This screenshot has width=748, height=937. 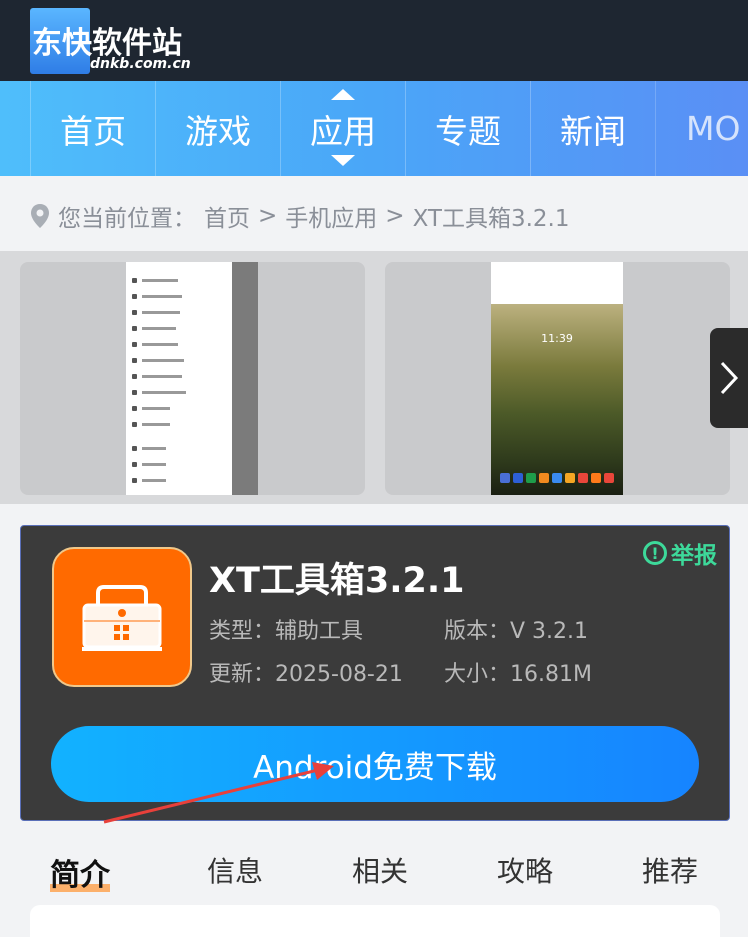 What do you see at coordinates (592, 128) in the screenshot?
I see `nav-item-news: 新闻` at bounding box center [592, 128].